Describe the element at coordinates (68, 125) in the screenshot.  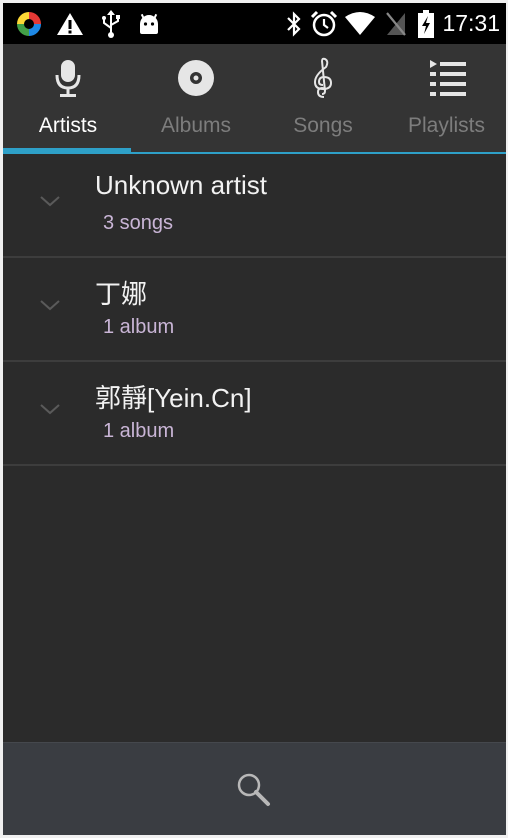
I see `tab-artists-label: Artists` at that location.